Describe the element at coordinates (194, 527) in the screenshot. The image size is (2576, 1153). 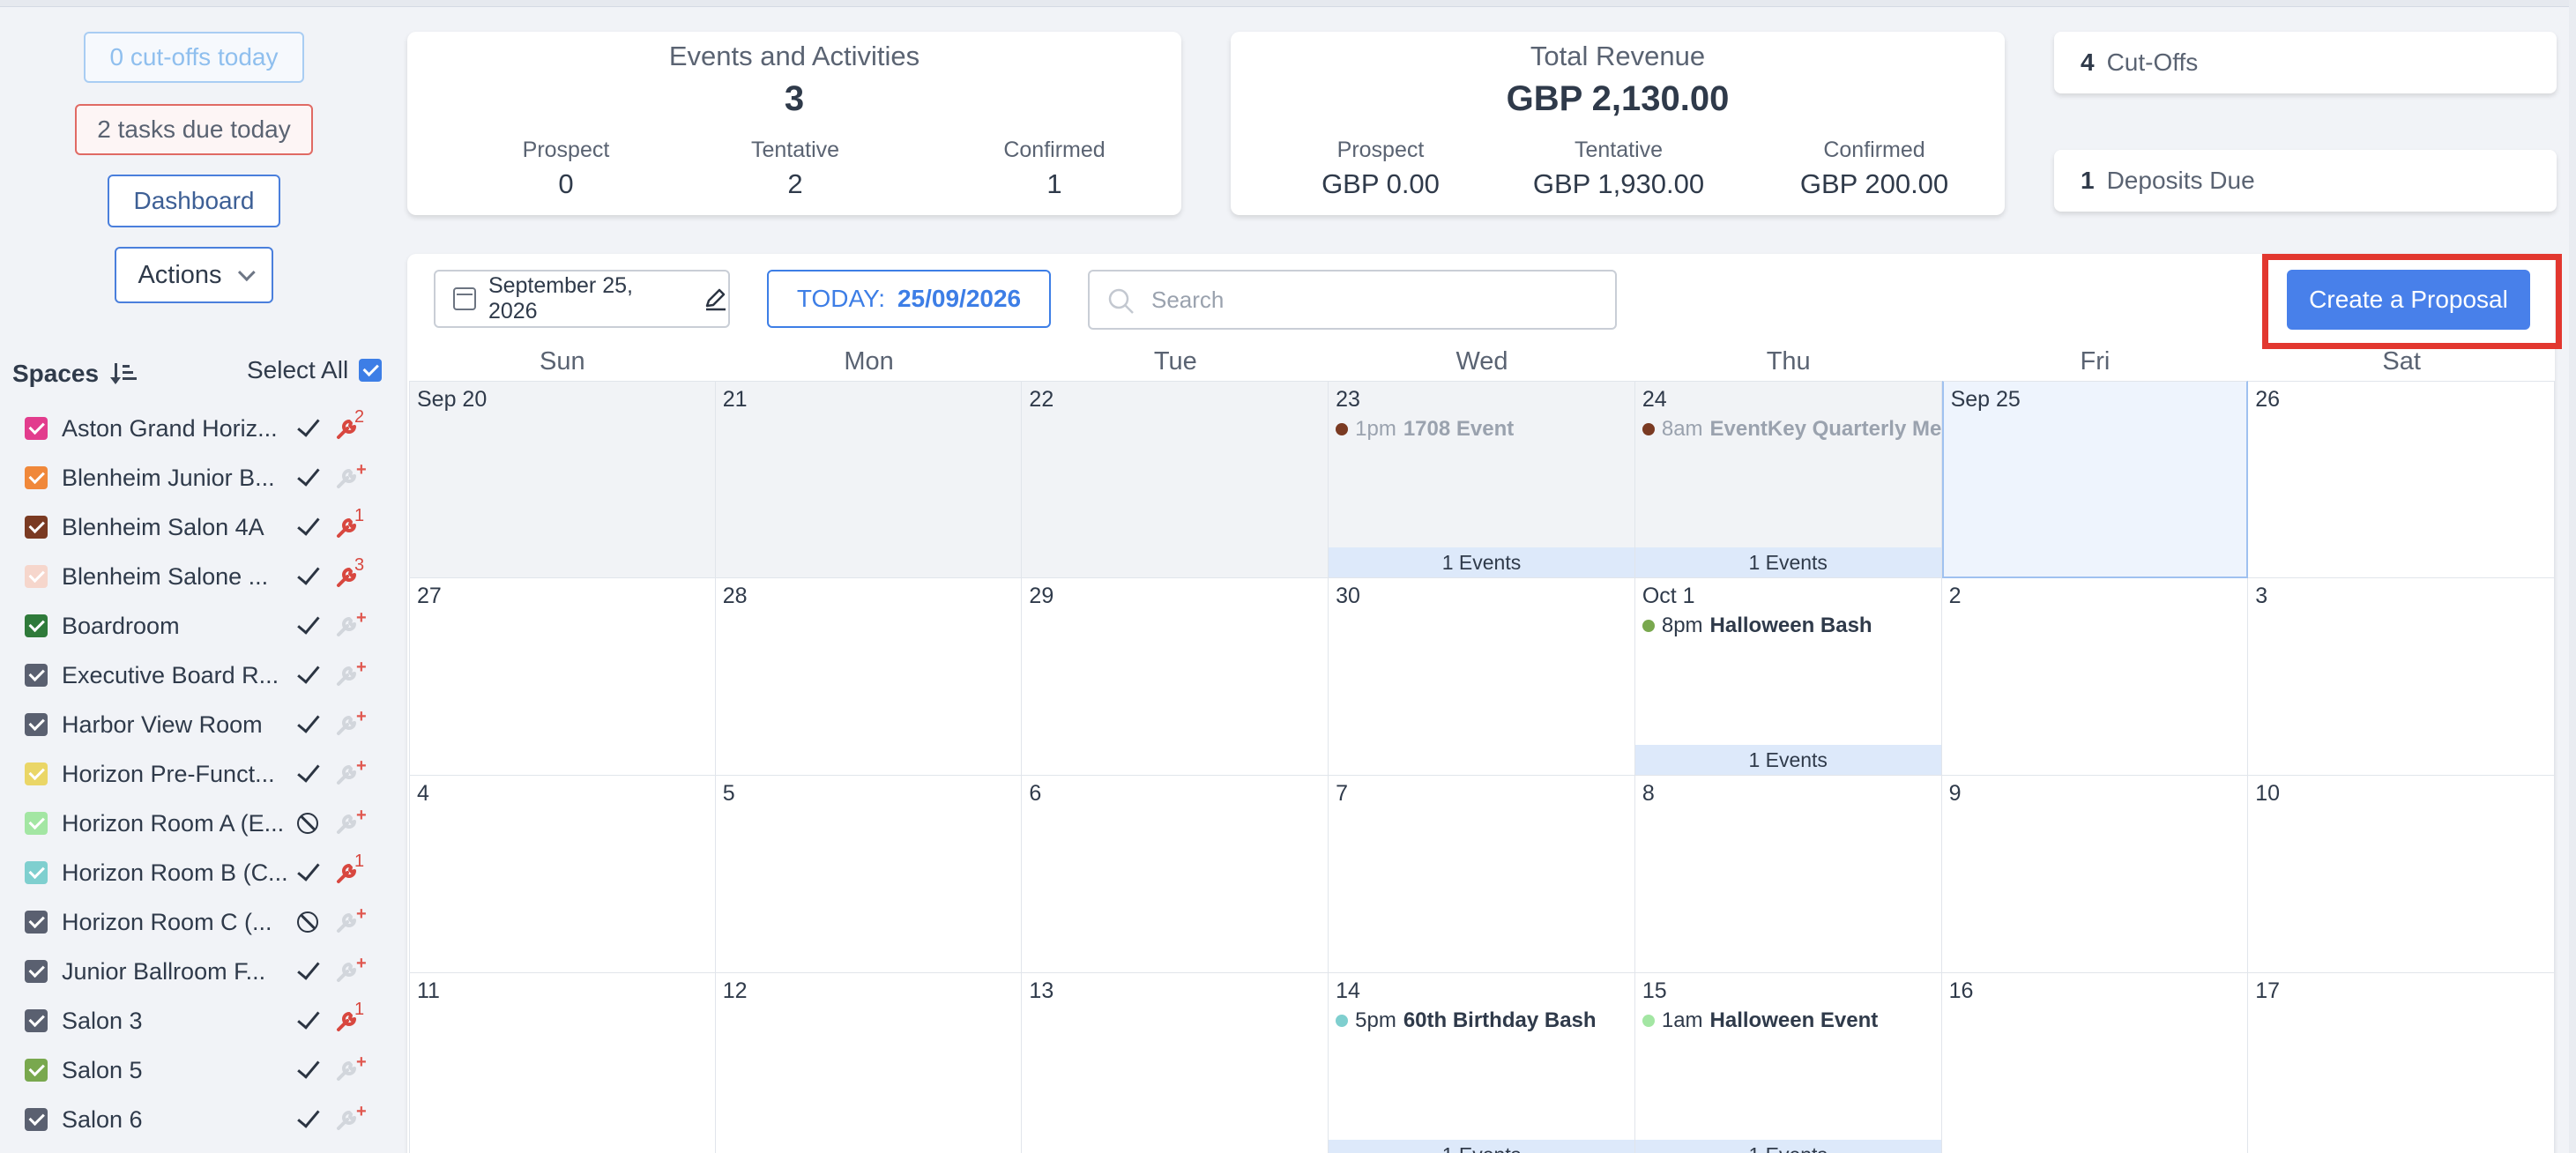
I see `space-row: Blenheim Salon 4A 1` at that location.